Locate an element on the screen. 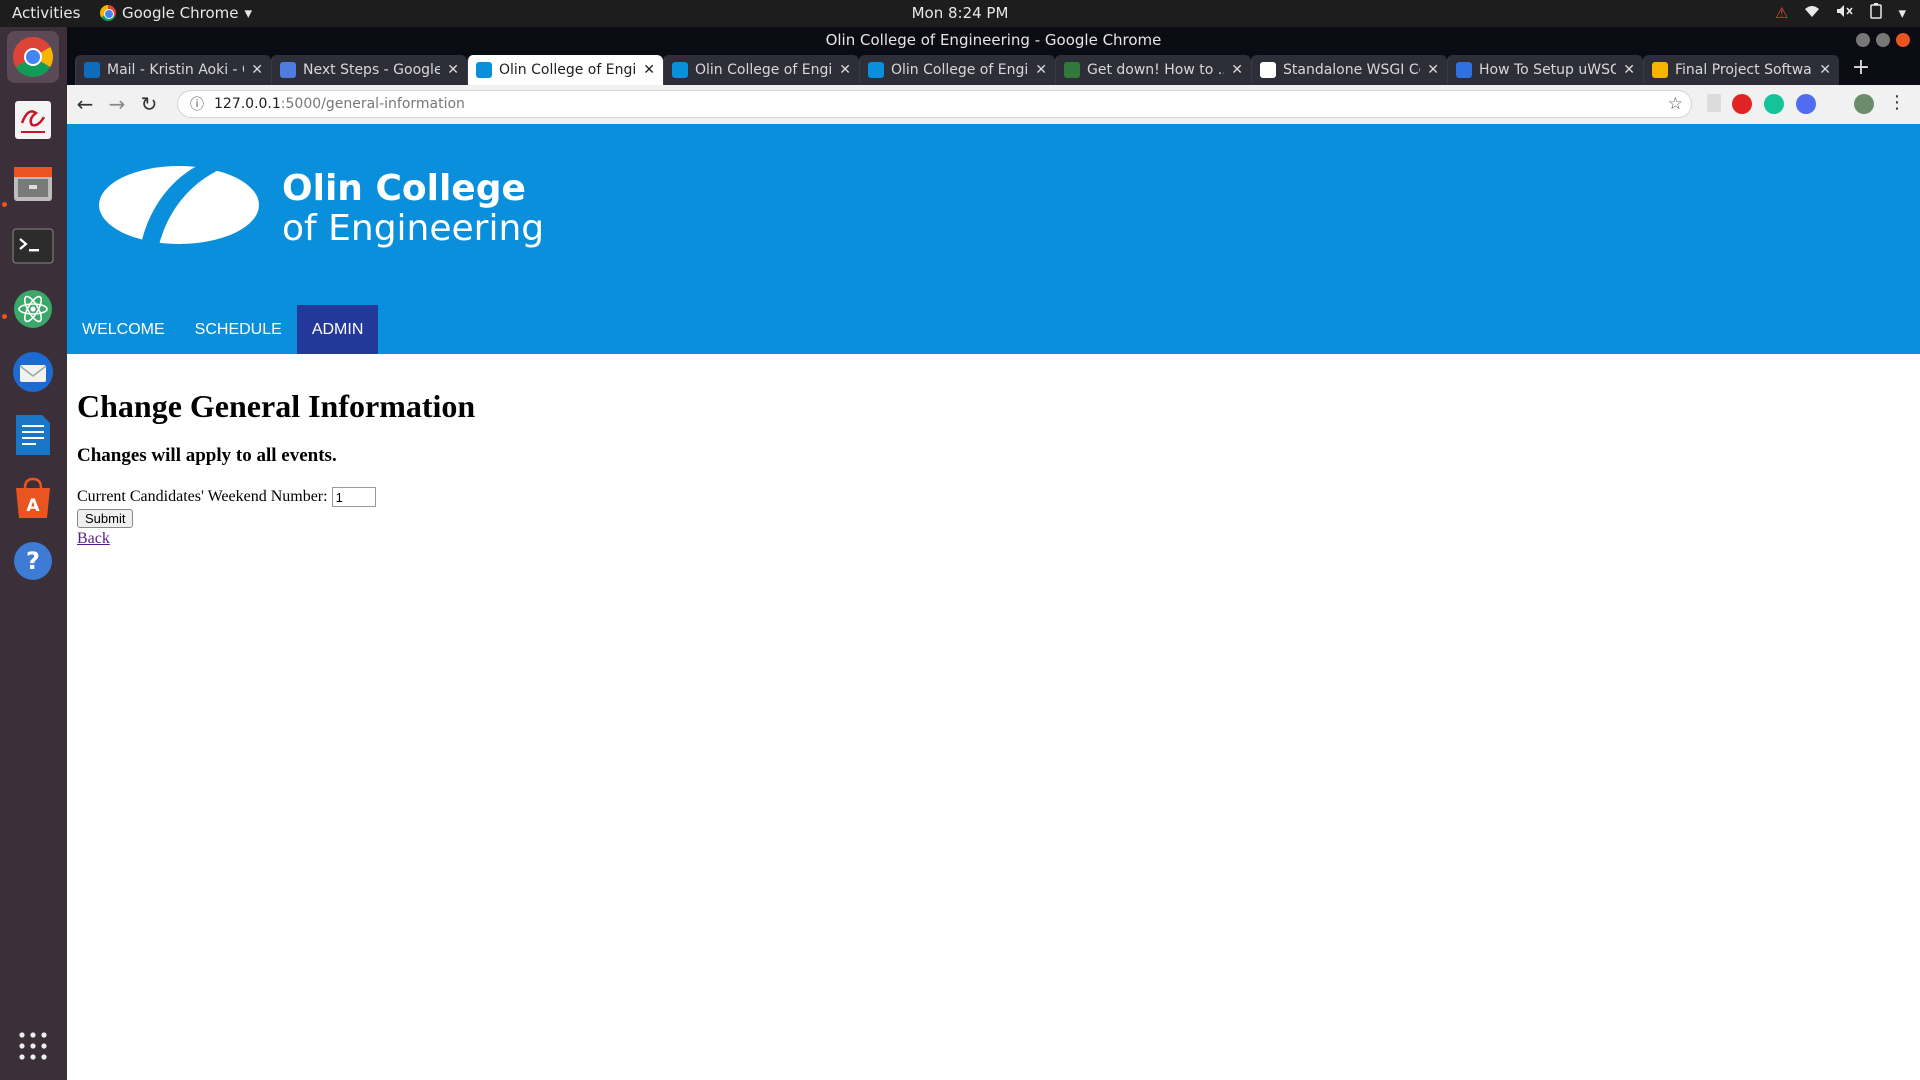 The height and width of the screenshot is (1080, 1920). dock-chrome is located at coordinates (33, 57).